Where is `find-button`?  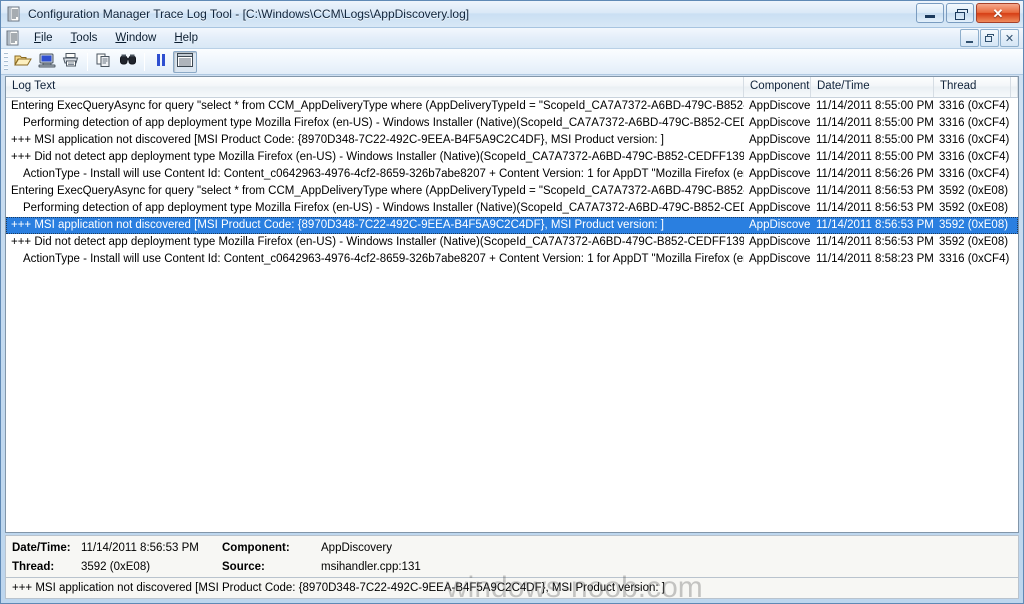
find-button is located at coordinates (128, 62).